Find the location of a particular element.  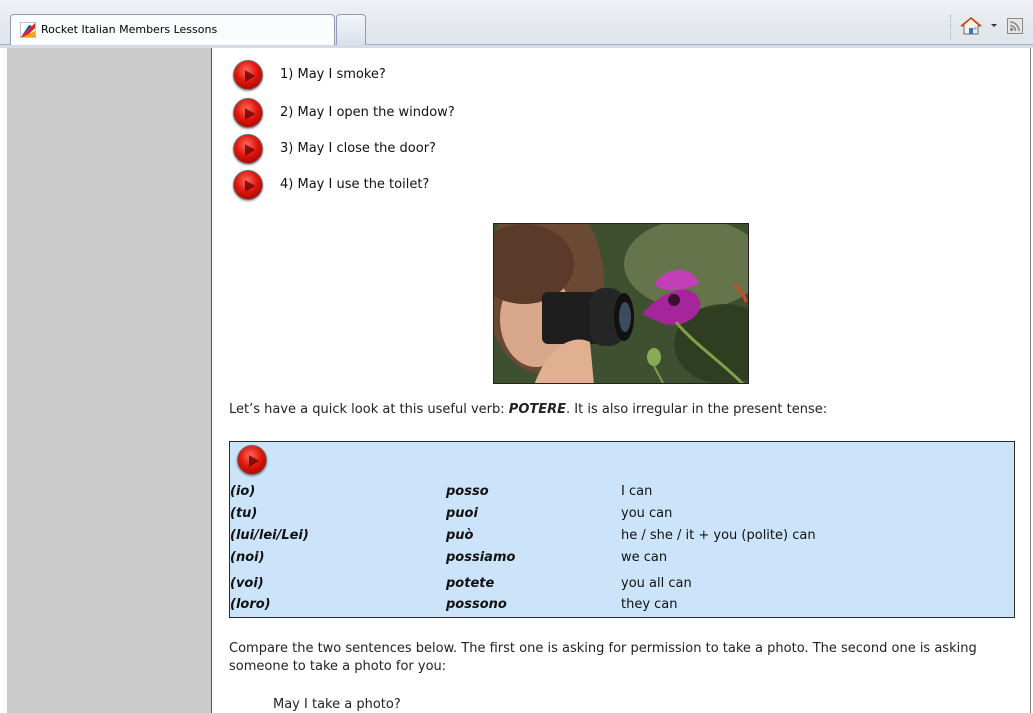

translation: I can is located at coordinates (637, 491).